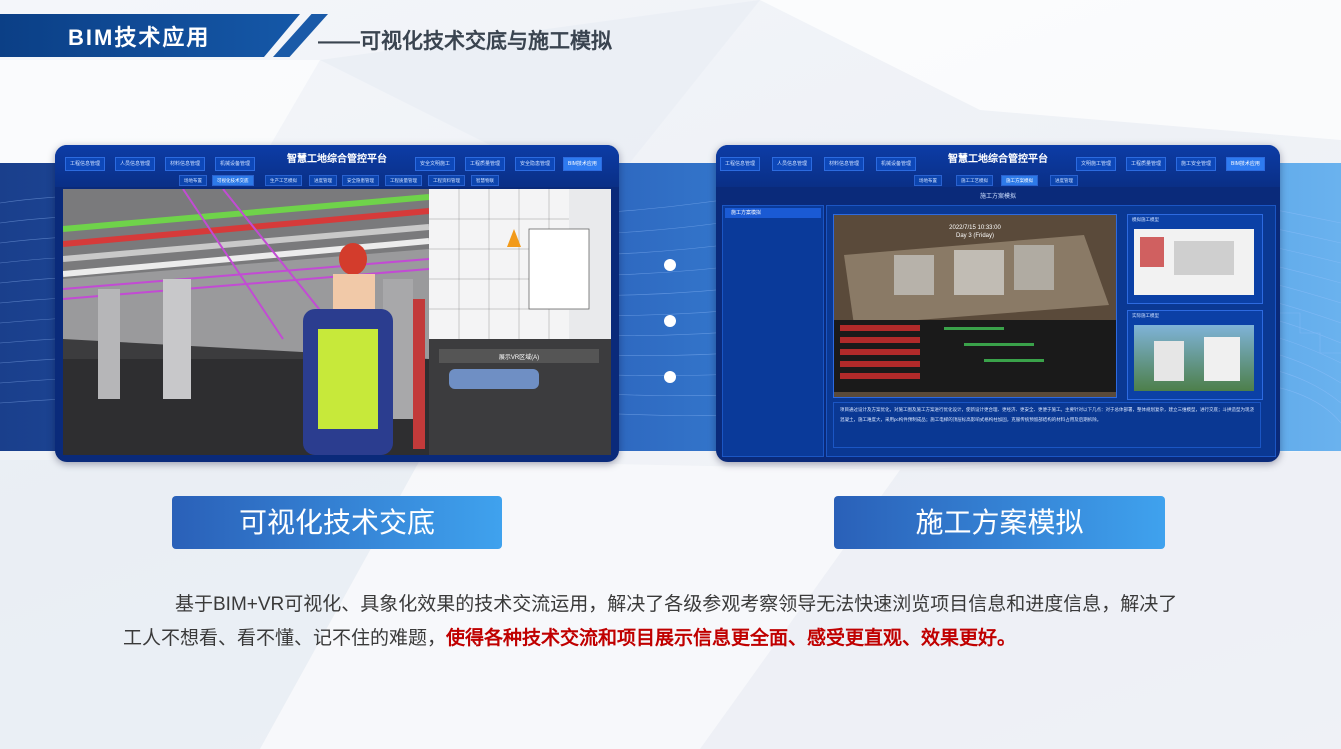 This screenshot has width=1341, height=749. What do you see at coordinates (1019, 180) in the screenshot?
I see `subnav-item-active: 施工方案模拟` at bounding box center [1019, 180].